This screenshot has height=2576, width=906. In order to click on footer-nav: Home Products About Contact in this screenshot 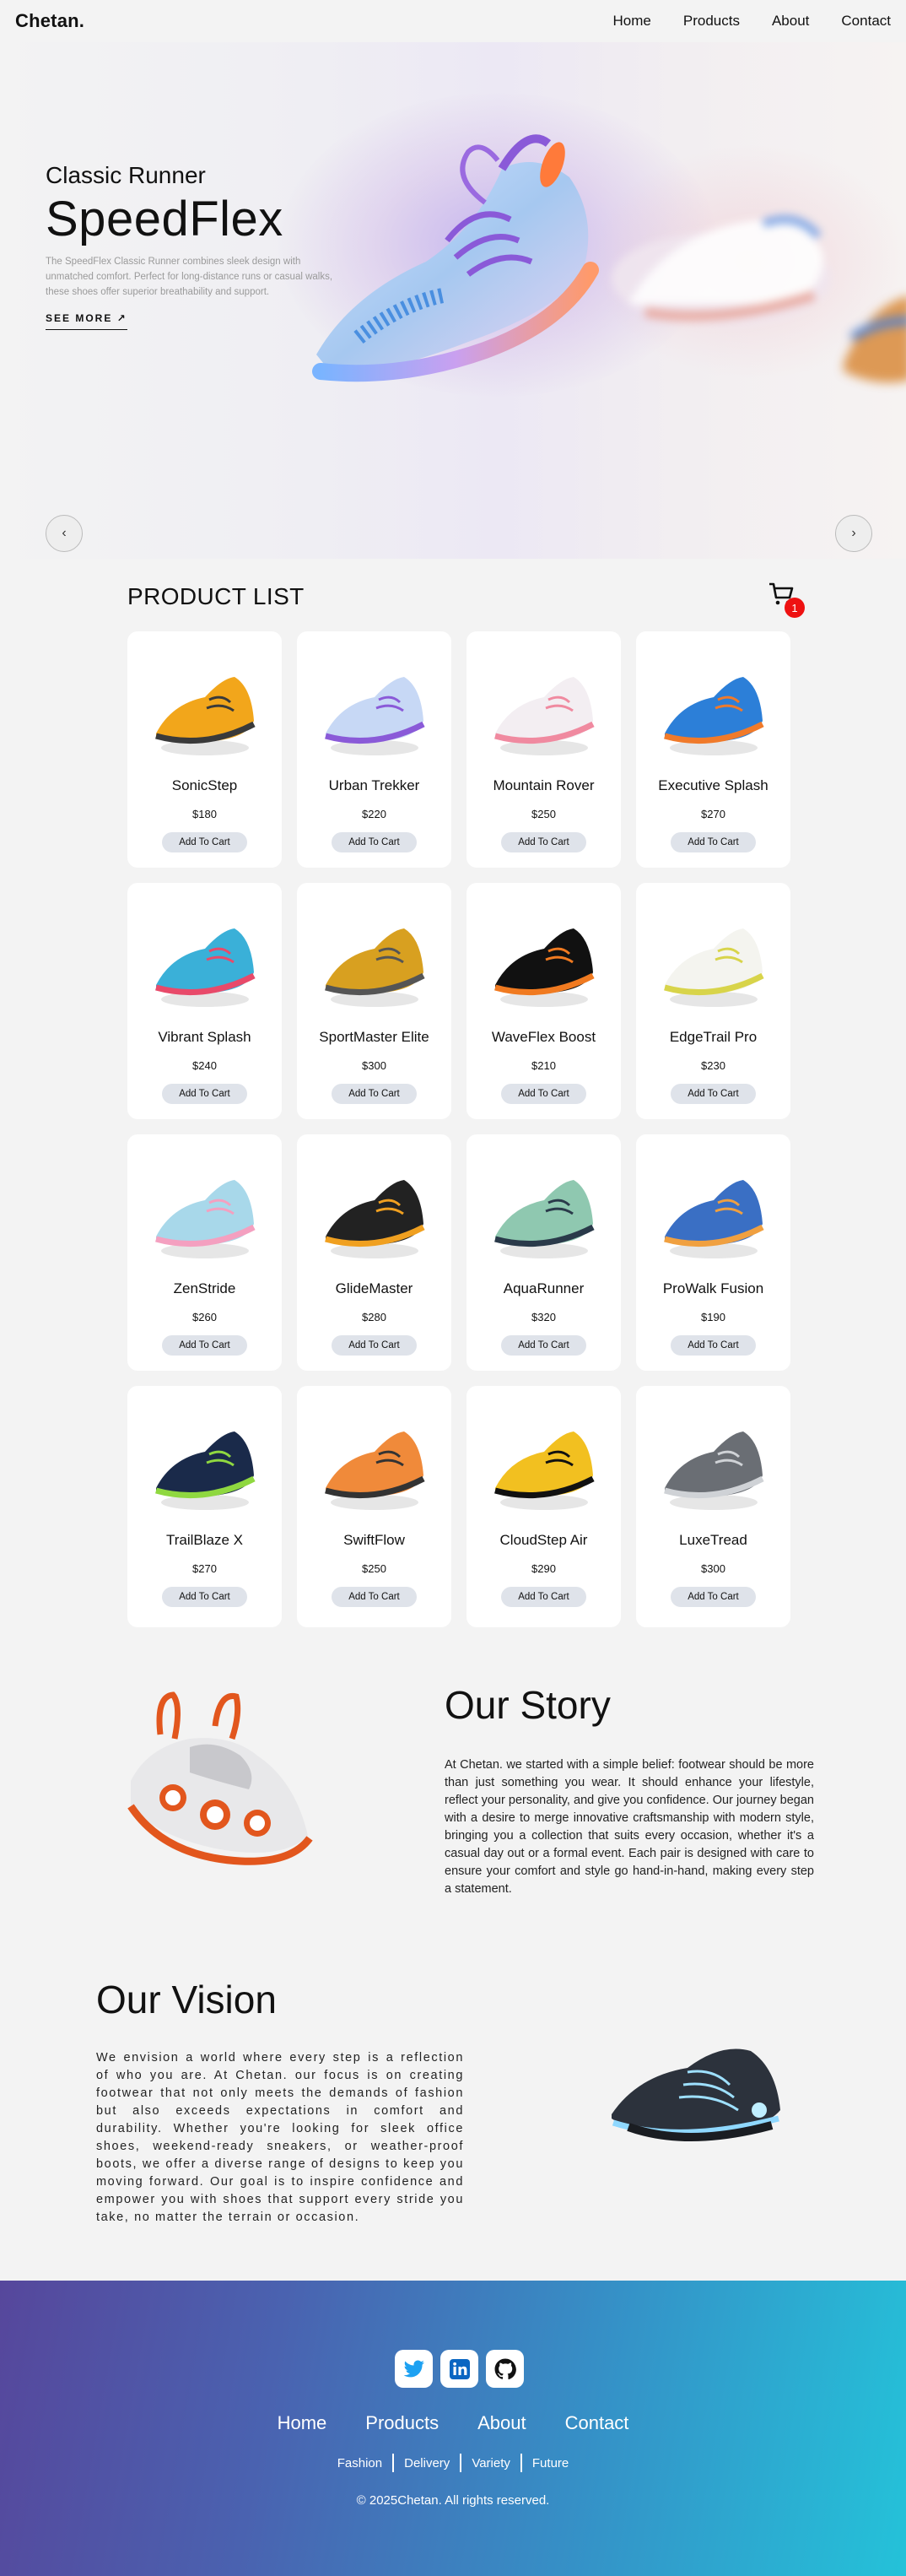, I will do `click(453, 2423)`.